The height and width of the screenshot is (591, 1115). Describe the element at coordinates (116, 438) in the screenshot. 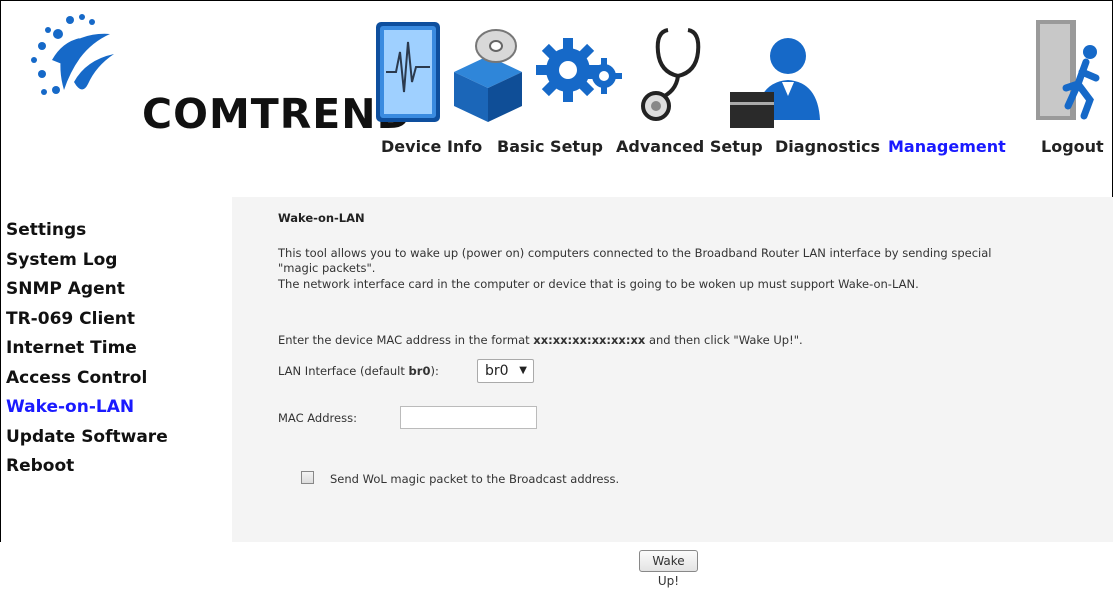

I see `sidebar-item-update-software: Update Software` at that location.